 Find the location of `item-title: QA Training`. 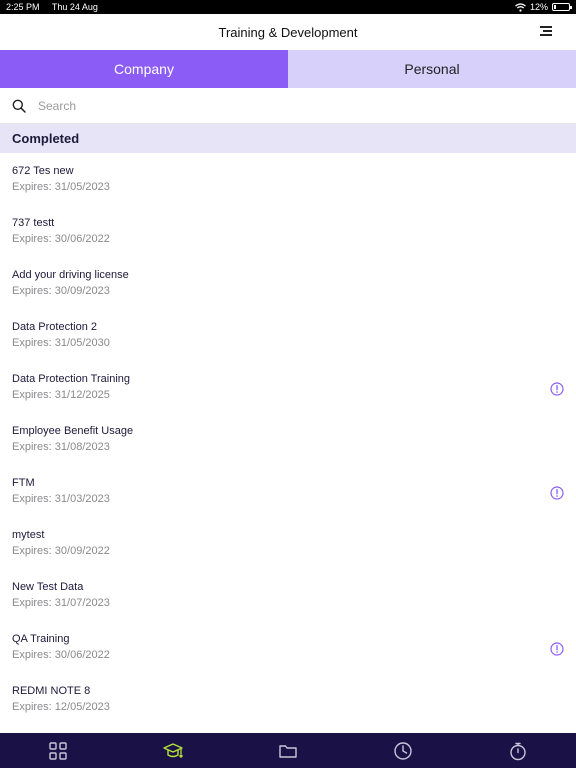

item-title: QA Training is located at coordinates (41, 639).